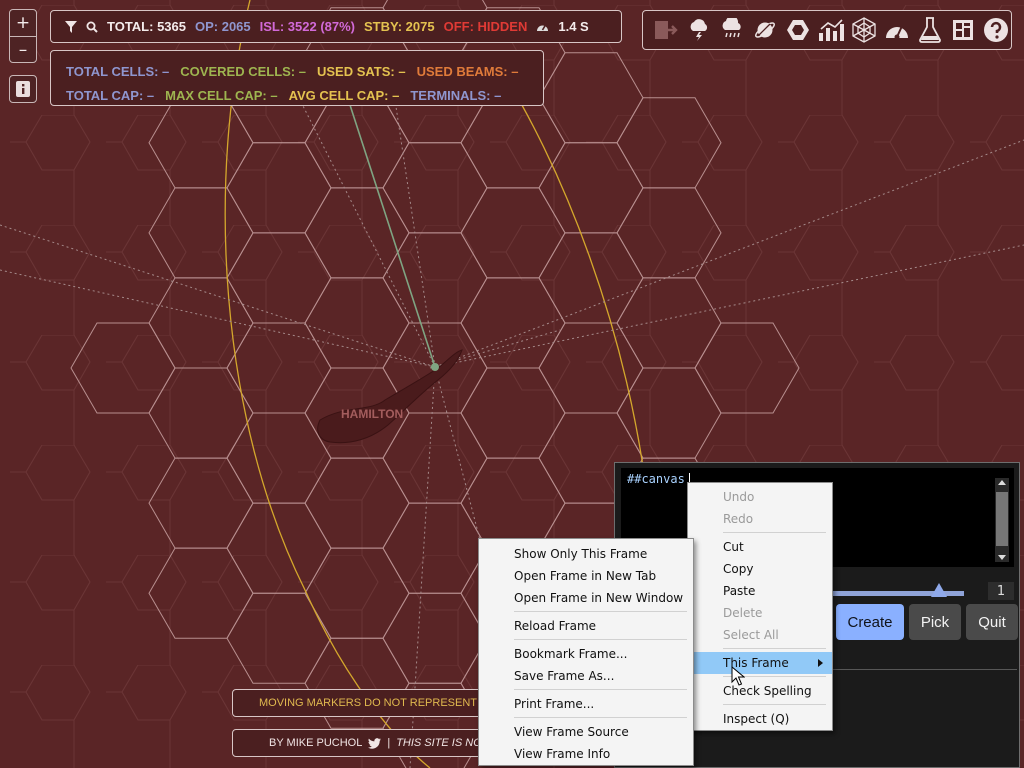  What do you see at coordinates (118, 71) in the screenshot?
I see `total-cells: TOTAL CELLS: –` at bounding box center [118, 71].